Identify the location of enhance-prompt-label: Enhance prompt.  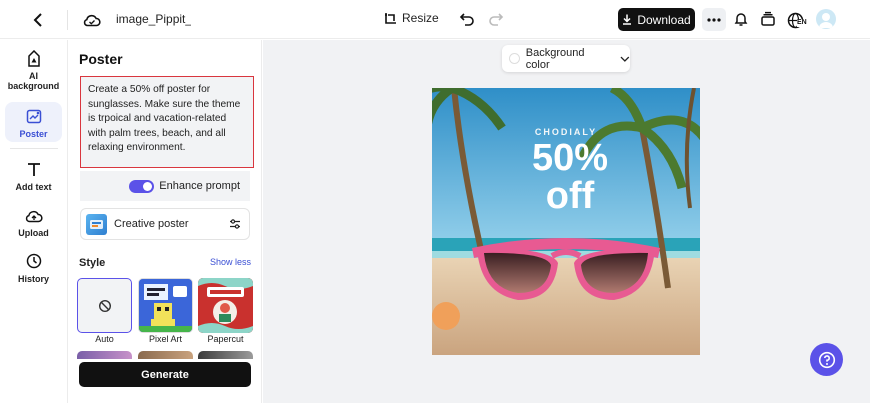
(199, 186).